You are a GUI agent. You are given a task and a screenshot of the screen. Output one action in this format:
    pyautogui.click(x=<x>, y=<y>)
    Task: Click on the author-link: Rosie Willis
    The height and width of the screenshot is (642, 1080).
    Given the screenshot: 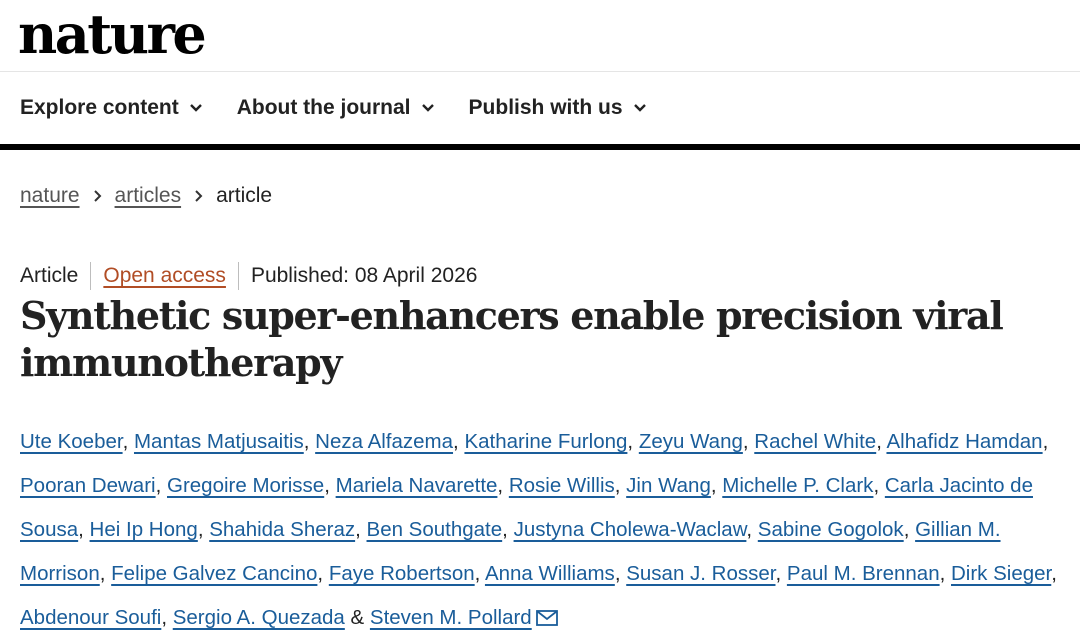 What is the action you would take?
    pyautogui.click(x=562, y=485)
    